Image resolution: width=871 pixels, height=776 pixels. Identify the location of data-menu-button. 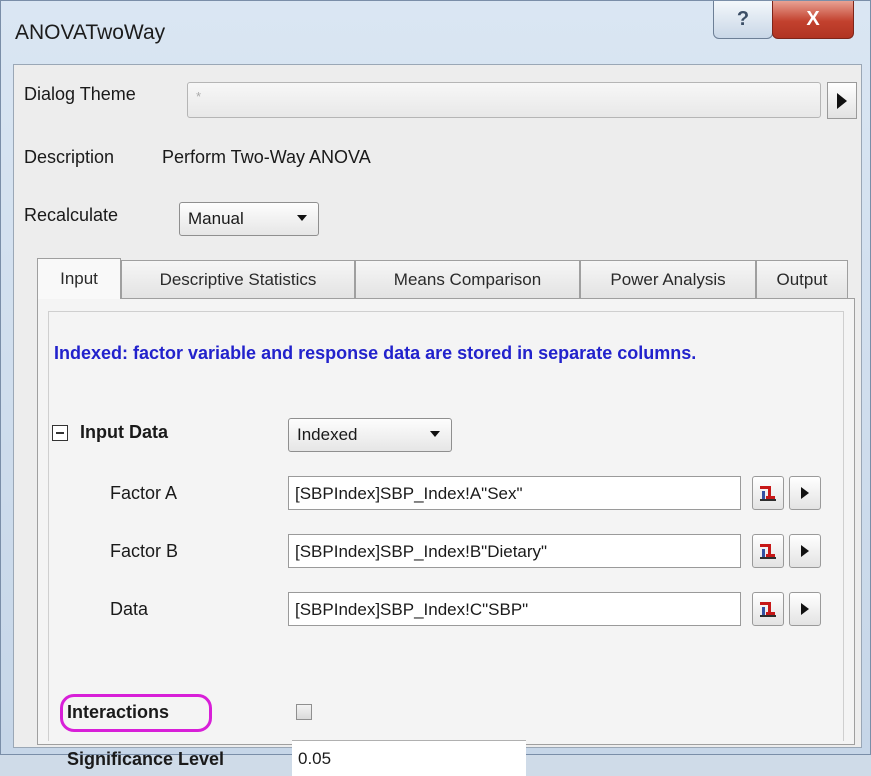
(805, 609).